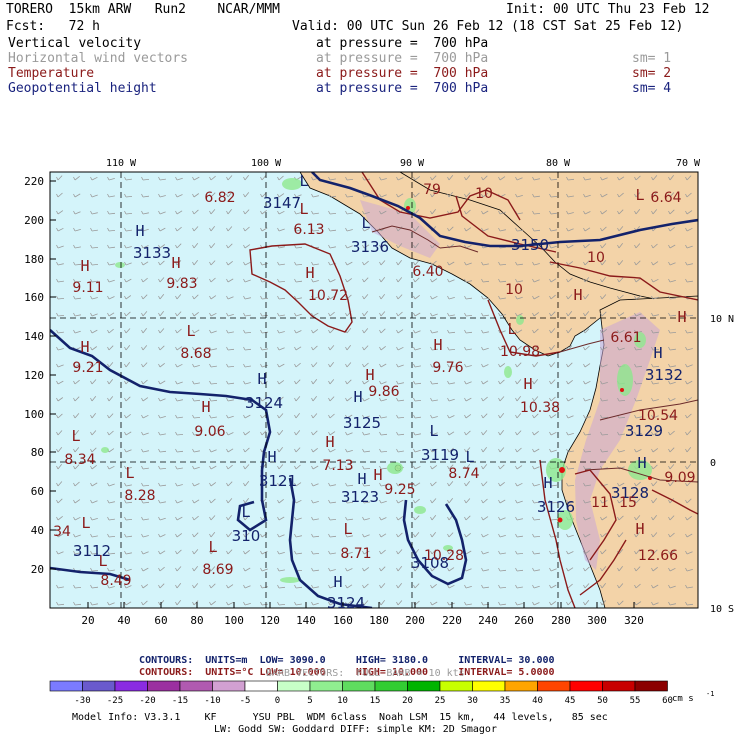 Image resolution: width=740 pixels, height=740 pixels. Describe the element at coordinates (139, 496) in the screenshot. I see `temperature-contour-label: 8.28` at that location.